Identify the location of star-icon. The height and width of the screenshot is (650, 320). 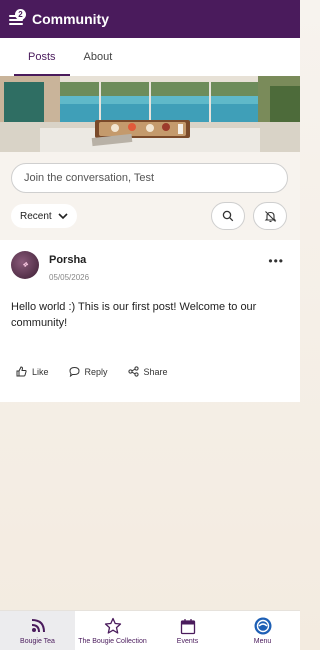
(112, 625).